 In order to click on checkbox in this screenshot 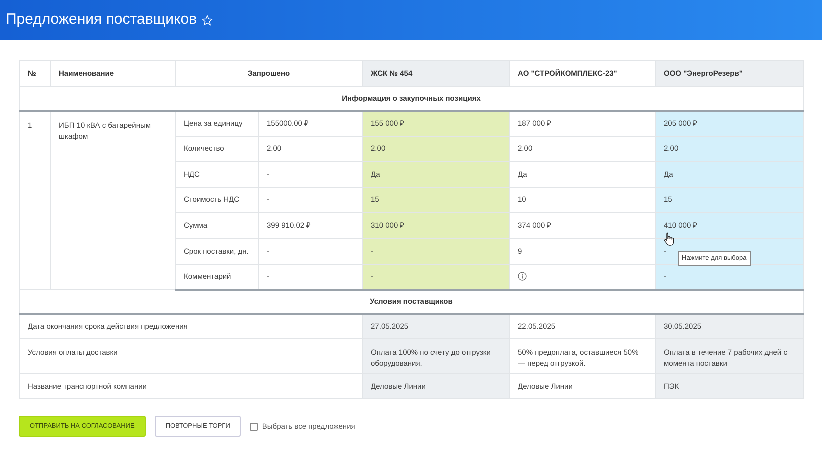, I will do `click(254, 426)`.